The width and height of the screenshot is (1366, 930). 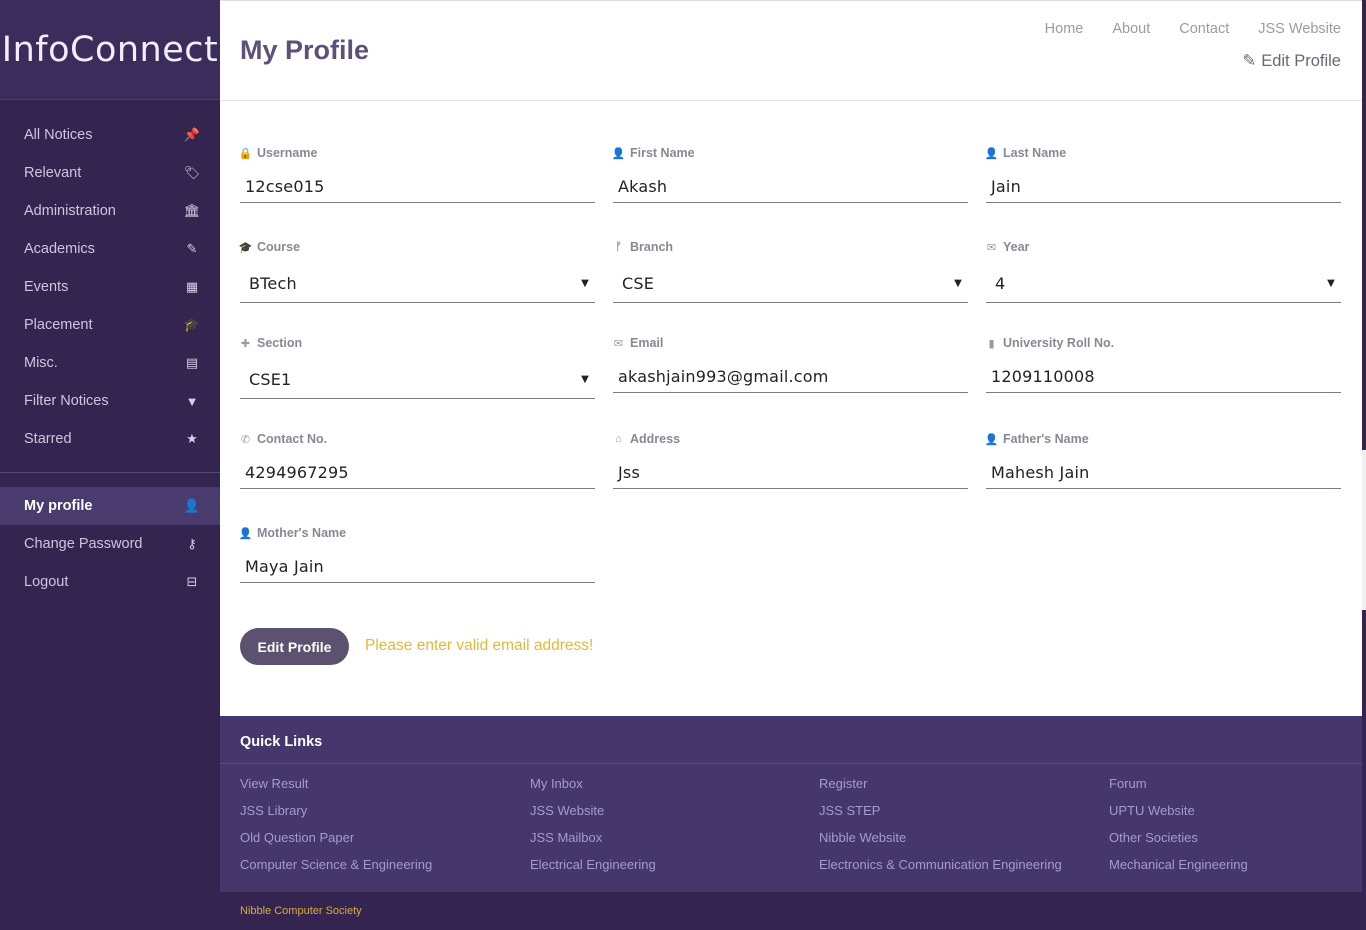 I want to click on address-input: Jss, so click(x=790, y=473).